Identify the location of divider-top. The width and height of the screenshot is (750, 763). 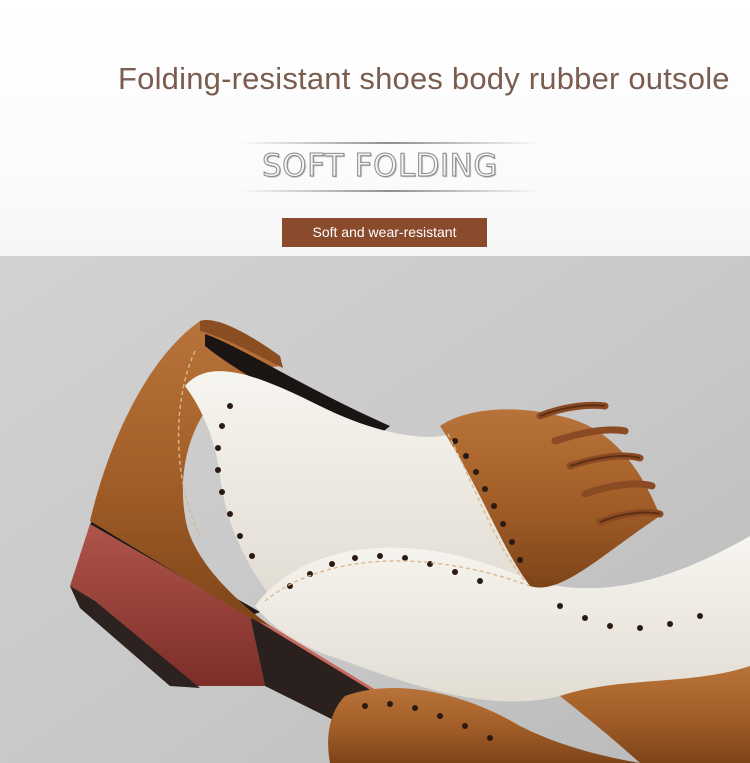
(390, 143).